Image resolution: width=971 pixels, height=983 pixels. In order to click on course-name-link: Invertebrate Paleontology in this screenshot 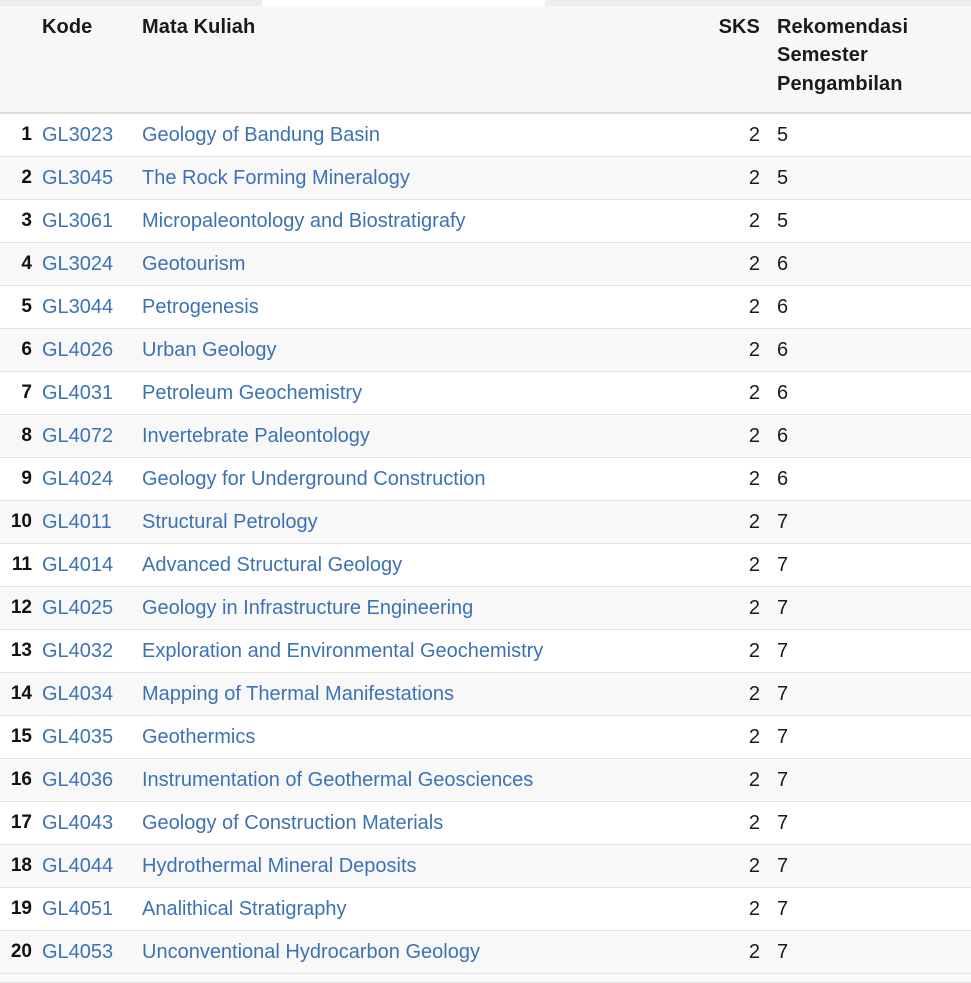, I will do `click(416, 436)`.